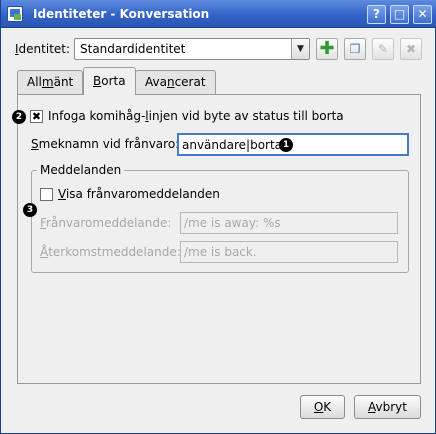 This screenshot has width=436, height=434. What do you see at coordinates (139, 194) in the screenshot?
I see `show-away-messages-label: Visa frånvaromeddelanden` at bounding box center [139, 194].